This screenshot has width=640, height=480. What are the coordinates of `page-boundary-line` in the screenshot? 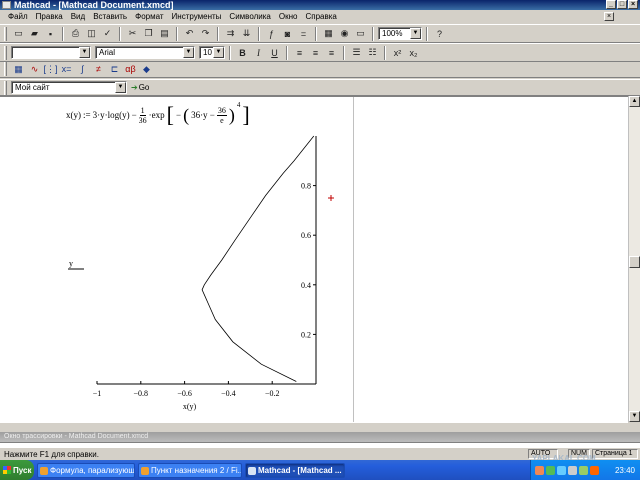 It's located at (353, 260).